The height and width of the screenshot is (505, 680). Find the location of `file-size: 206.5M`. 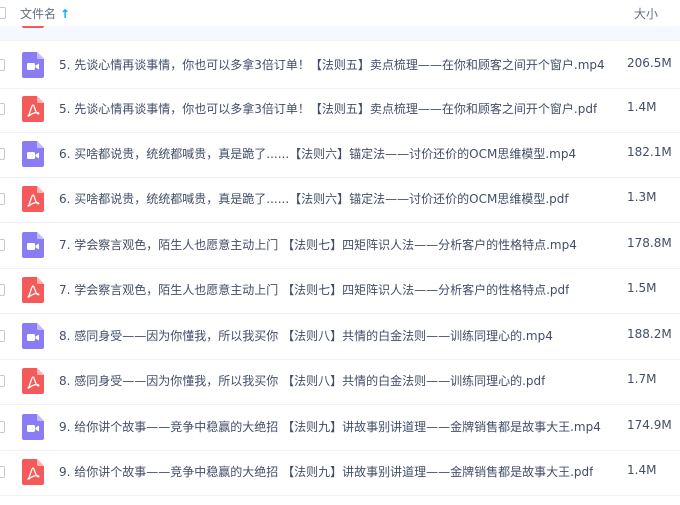

file-size: 206.5M is located at coordinates (649, 63).